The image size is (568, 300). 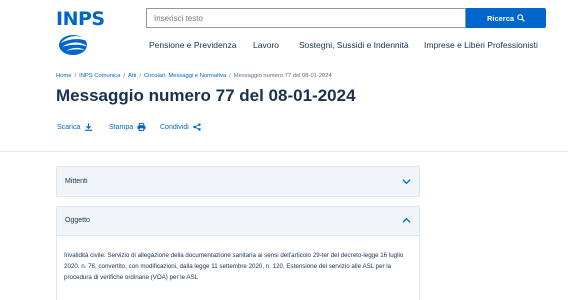 I want to click on nav-item-imprese: Imprese e Liberi Professionisti, so click(x=481, y=47).